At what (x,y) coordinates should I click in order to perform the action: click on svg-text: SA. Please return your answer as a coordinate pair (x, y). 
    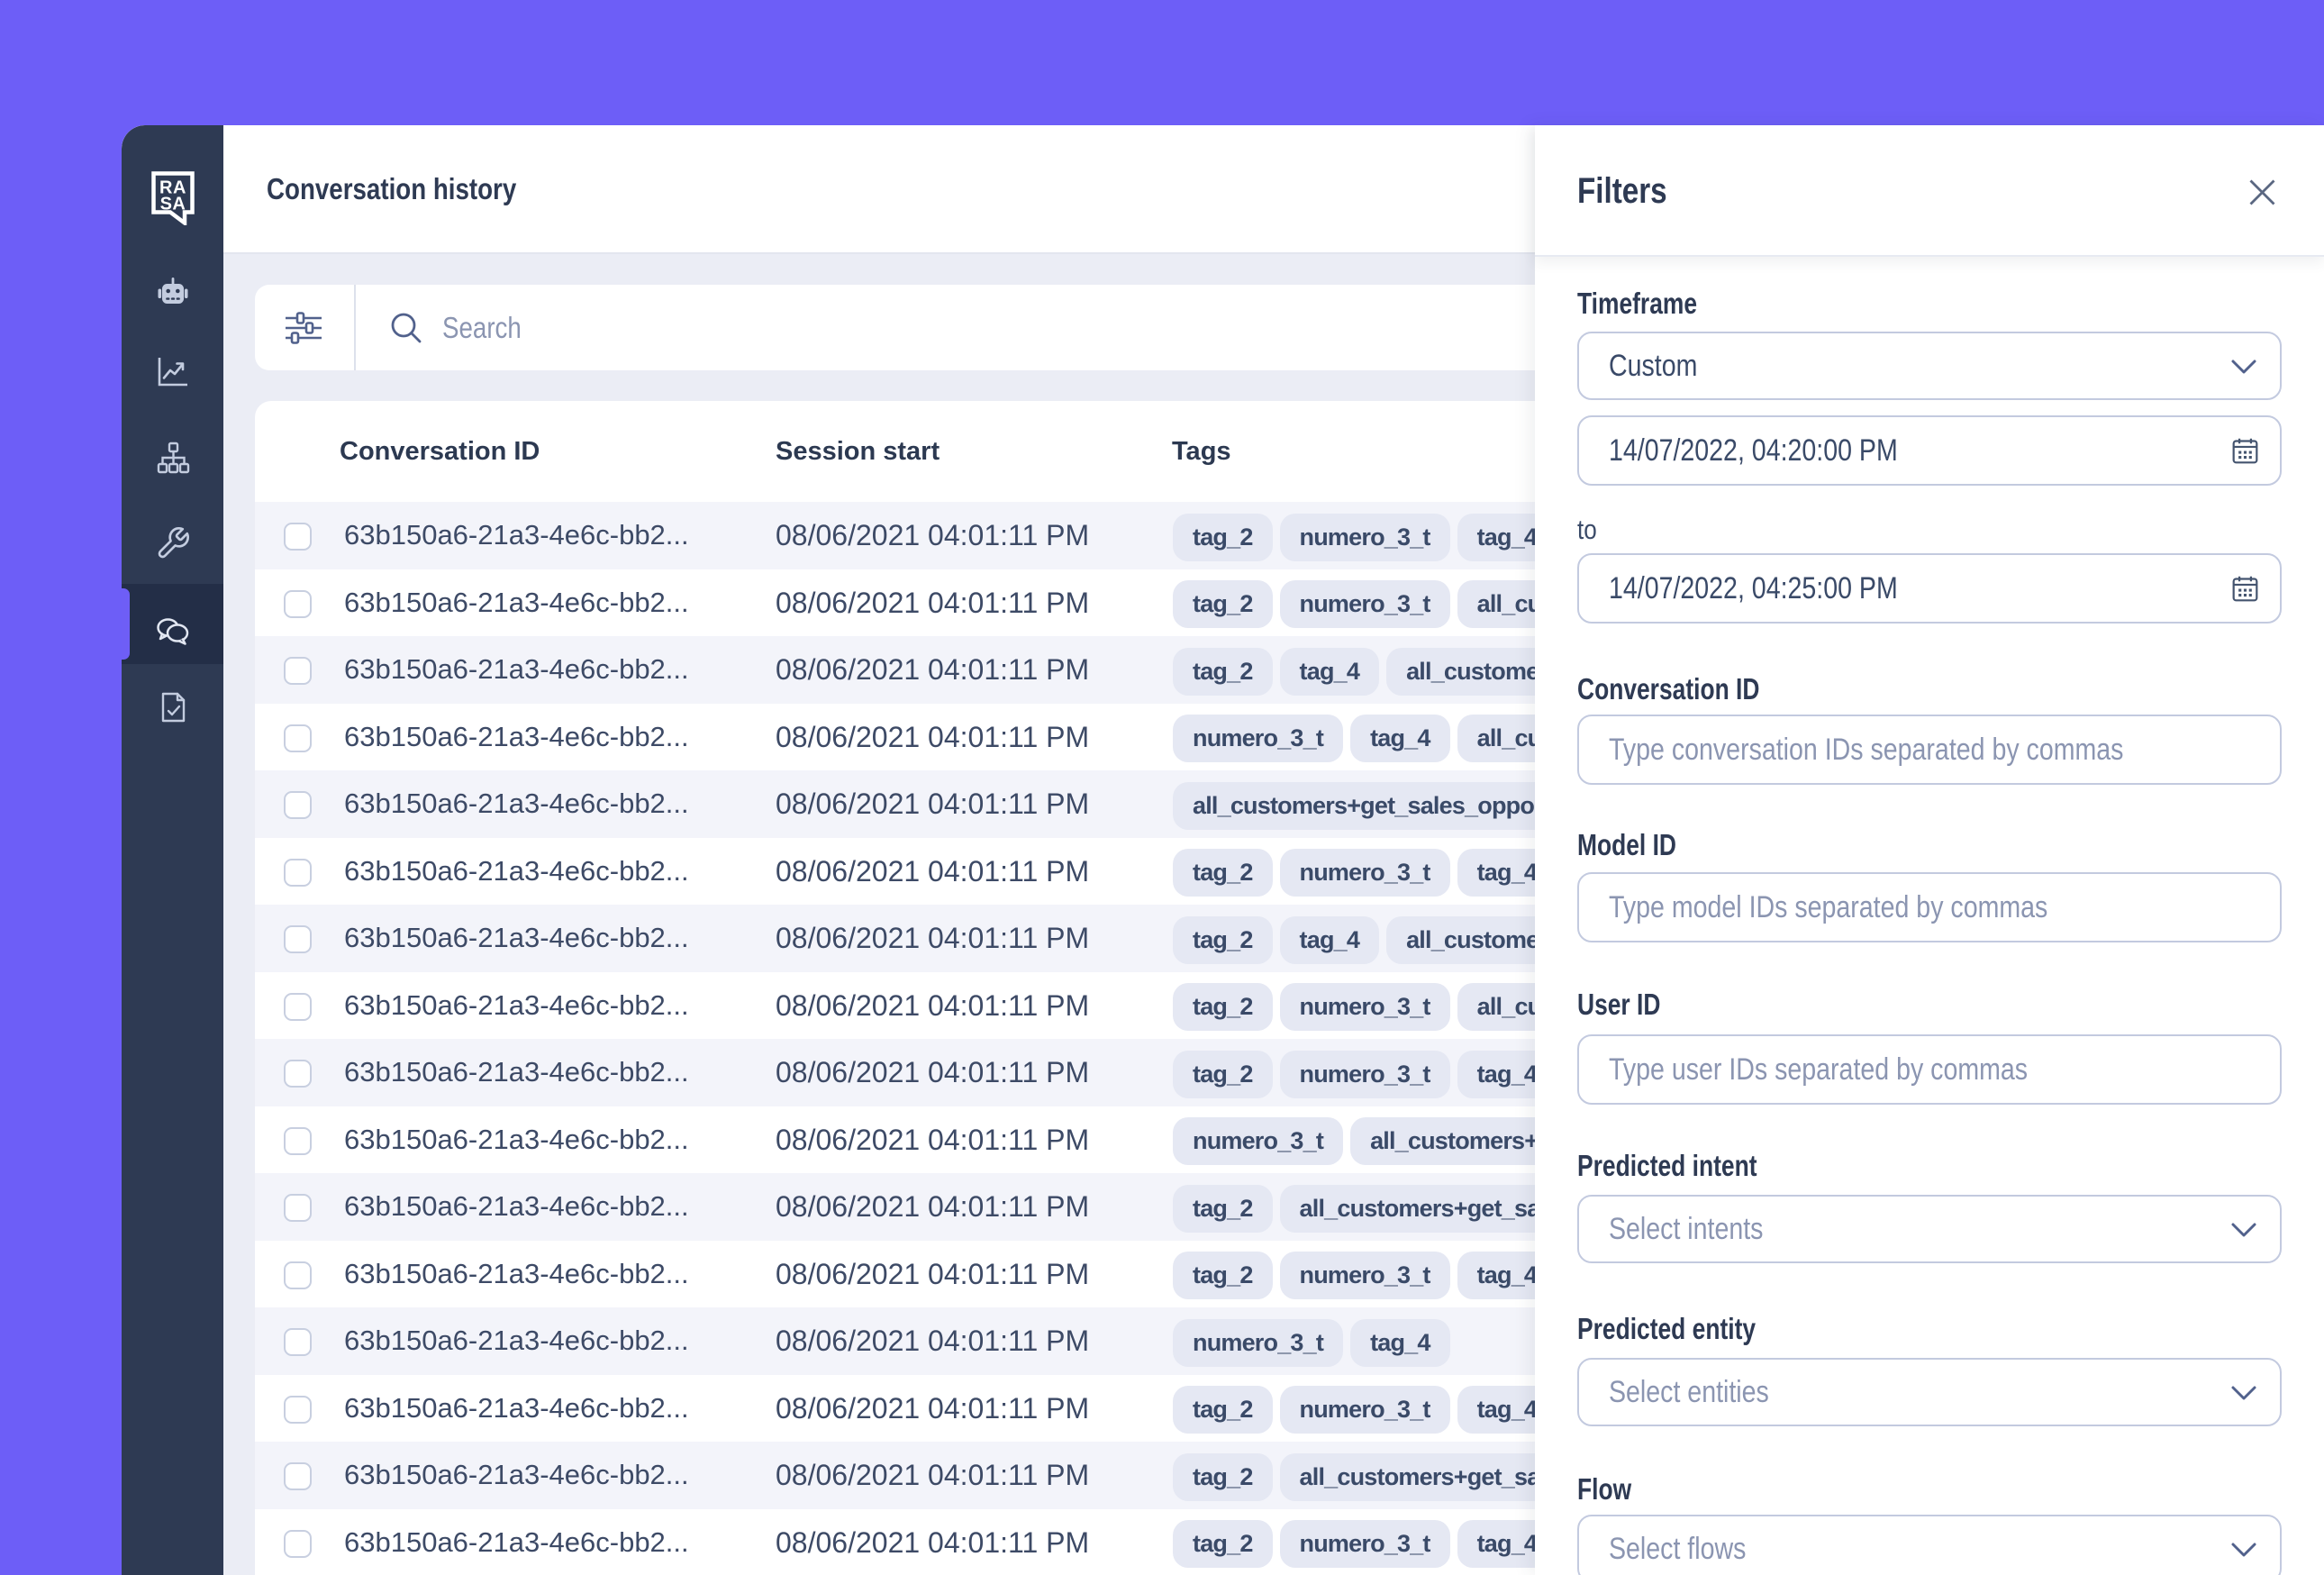
    Looking at the image, I should click on (173, 204).